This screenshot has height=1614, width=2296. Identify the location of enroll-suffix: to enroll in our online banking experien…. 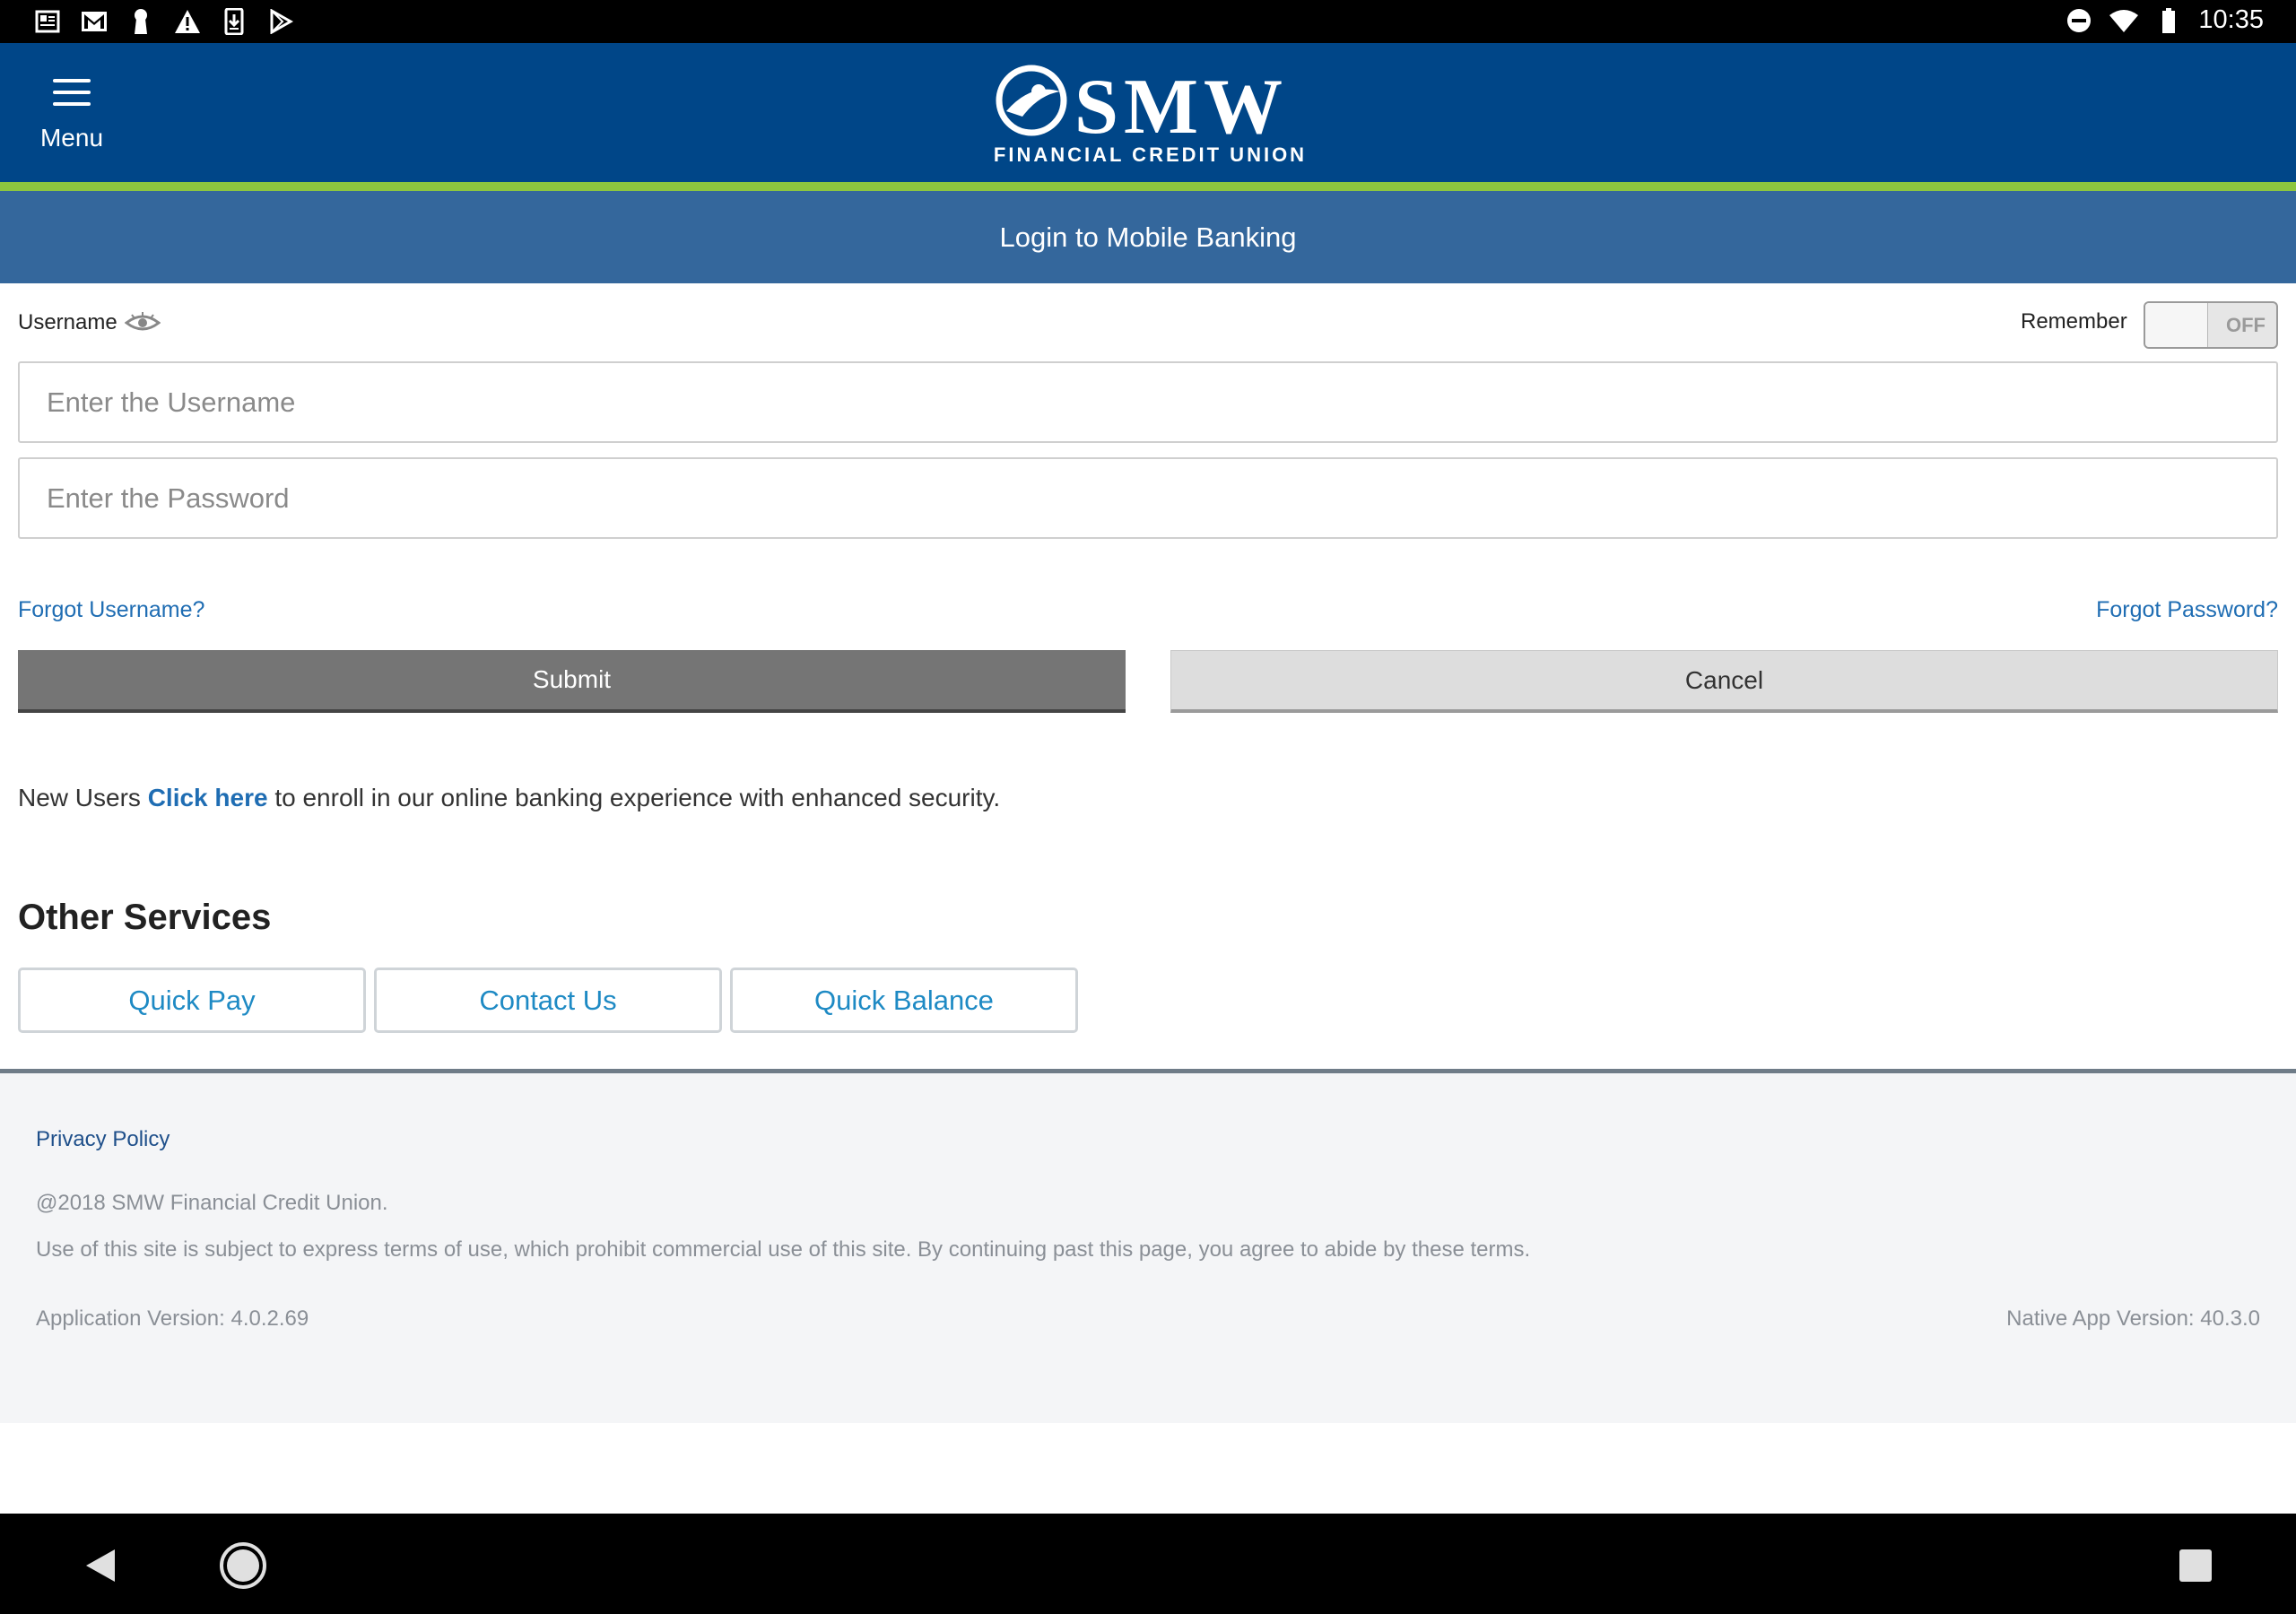
(634, 797).